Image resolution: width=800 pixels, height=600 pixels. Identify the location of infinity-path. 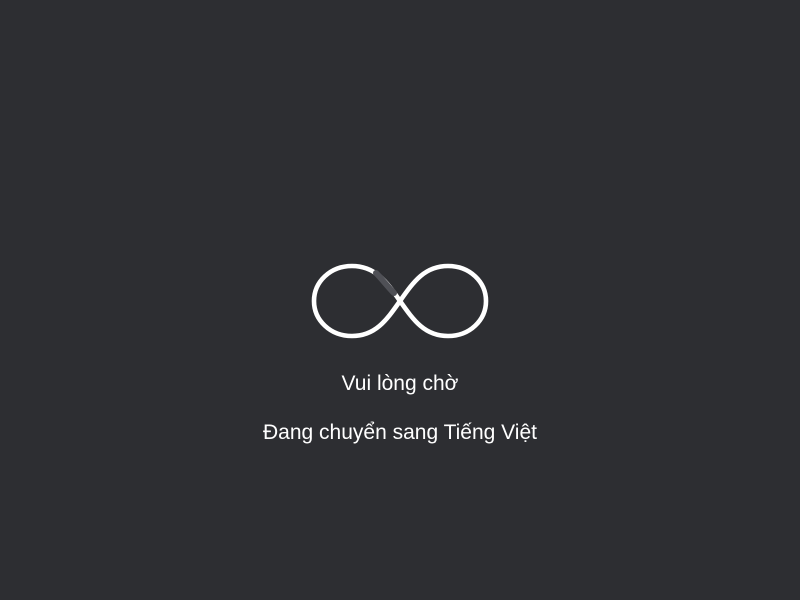
(400, 301).